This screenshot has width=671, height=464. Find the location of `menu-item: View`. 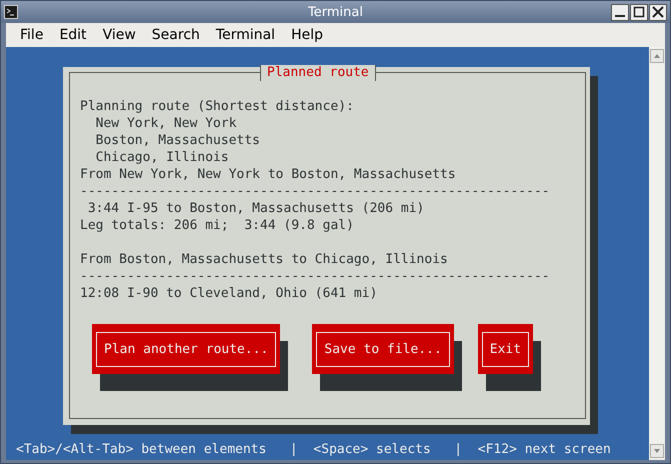

menu-item: View is located at coordinates (119, 35).